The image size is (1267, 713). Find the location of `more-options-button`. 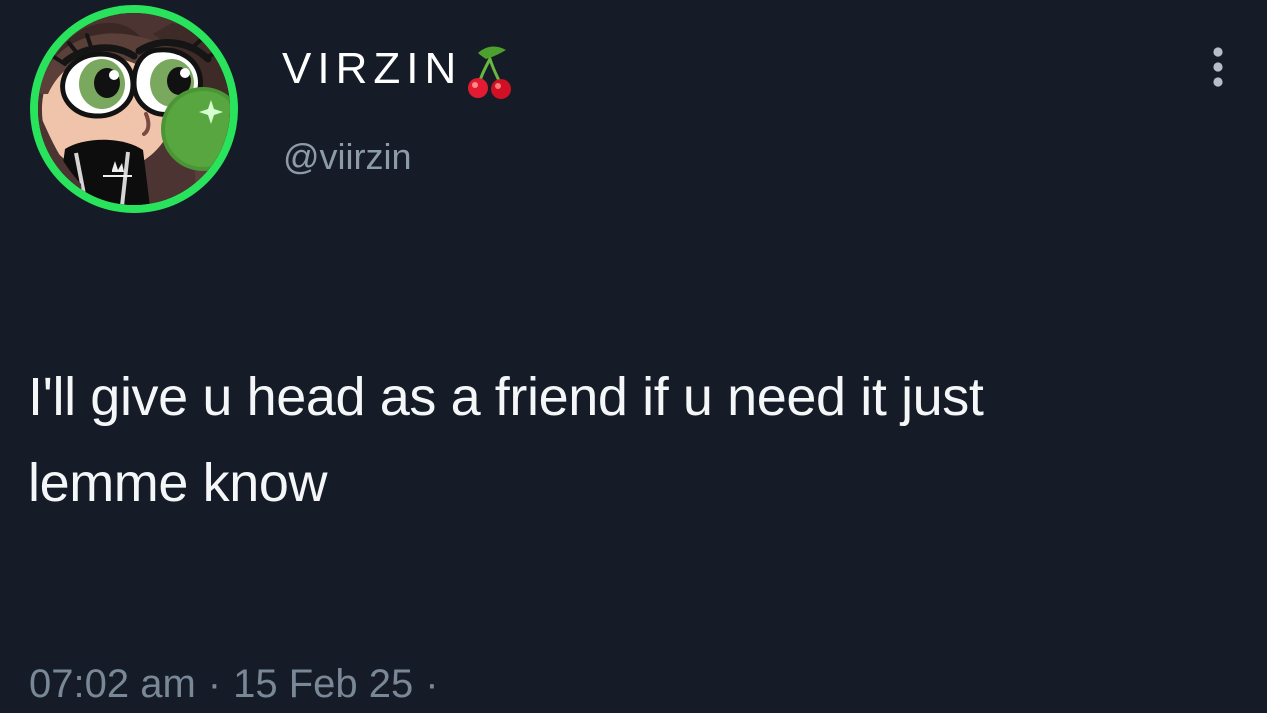

more-options-button is located at coordinates (1218, 67).